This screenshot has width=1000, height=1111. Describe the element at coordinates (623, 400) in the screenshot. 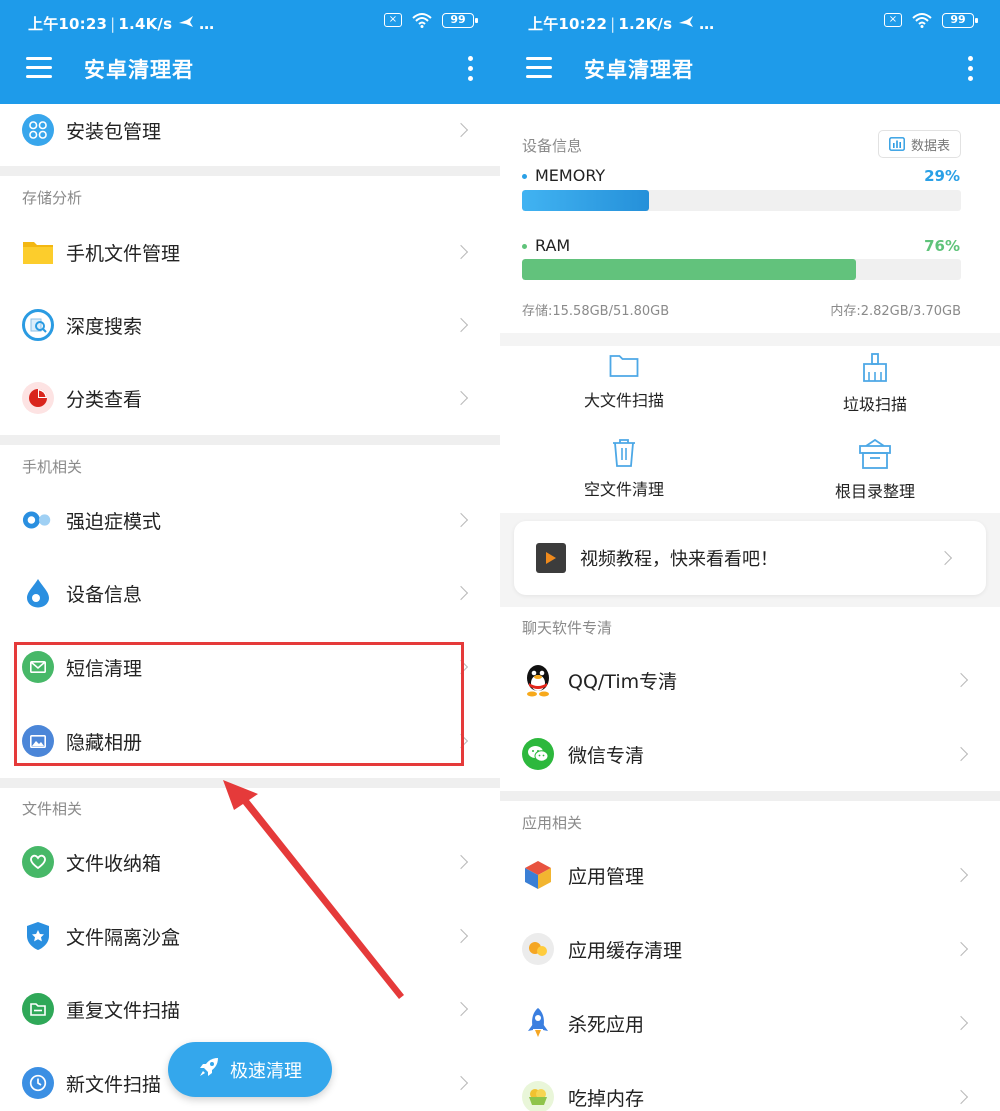

I see `tool-label: 大文件扫描` at that location.